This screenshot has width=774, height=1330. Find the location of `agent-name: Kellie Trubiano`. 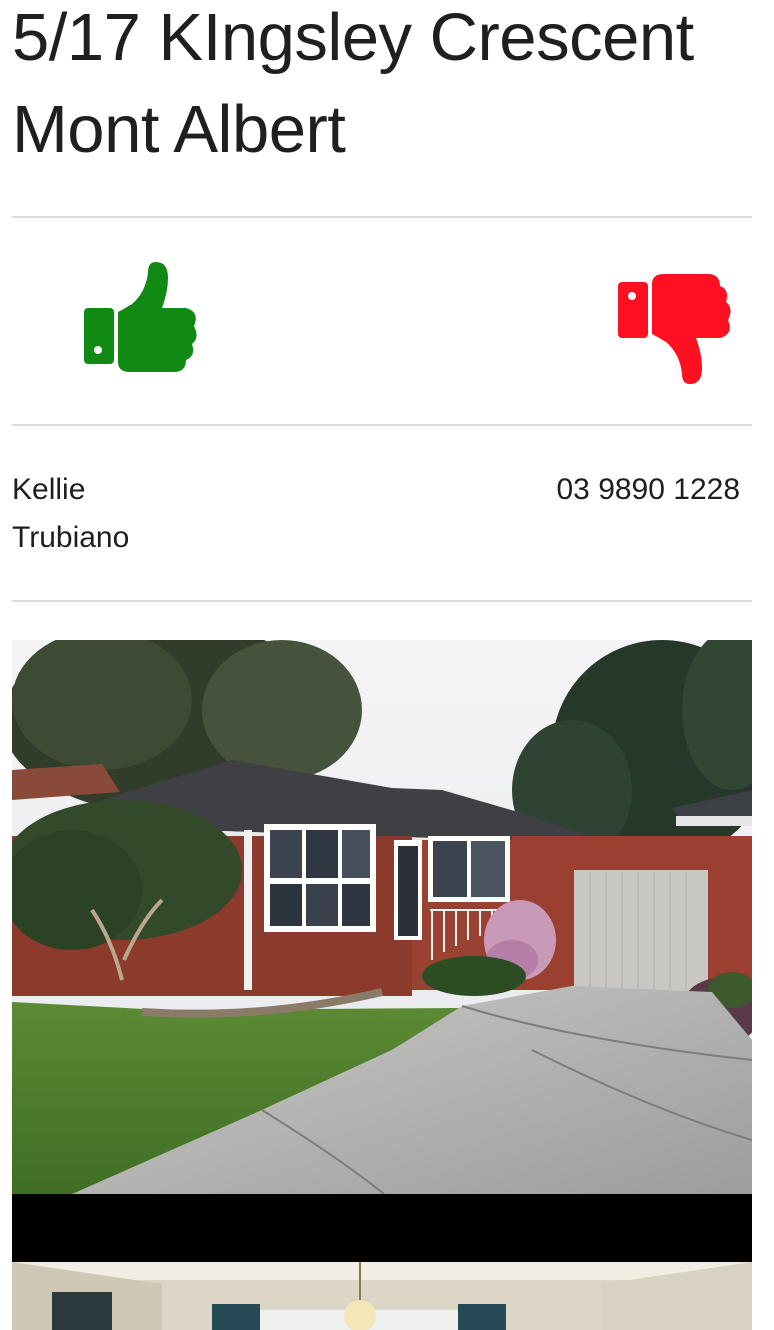

agent-name: Kellie Trubiano is located at coordinates (112, 514).